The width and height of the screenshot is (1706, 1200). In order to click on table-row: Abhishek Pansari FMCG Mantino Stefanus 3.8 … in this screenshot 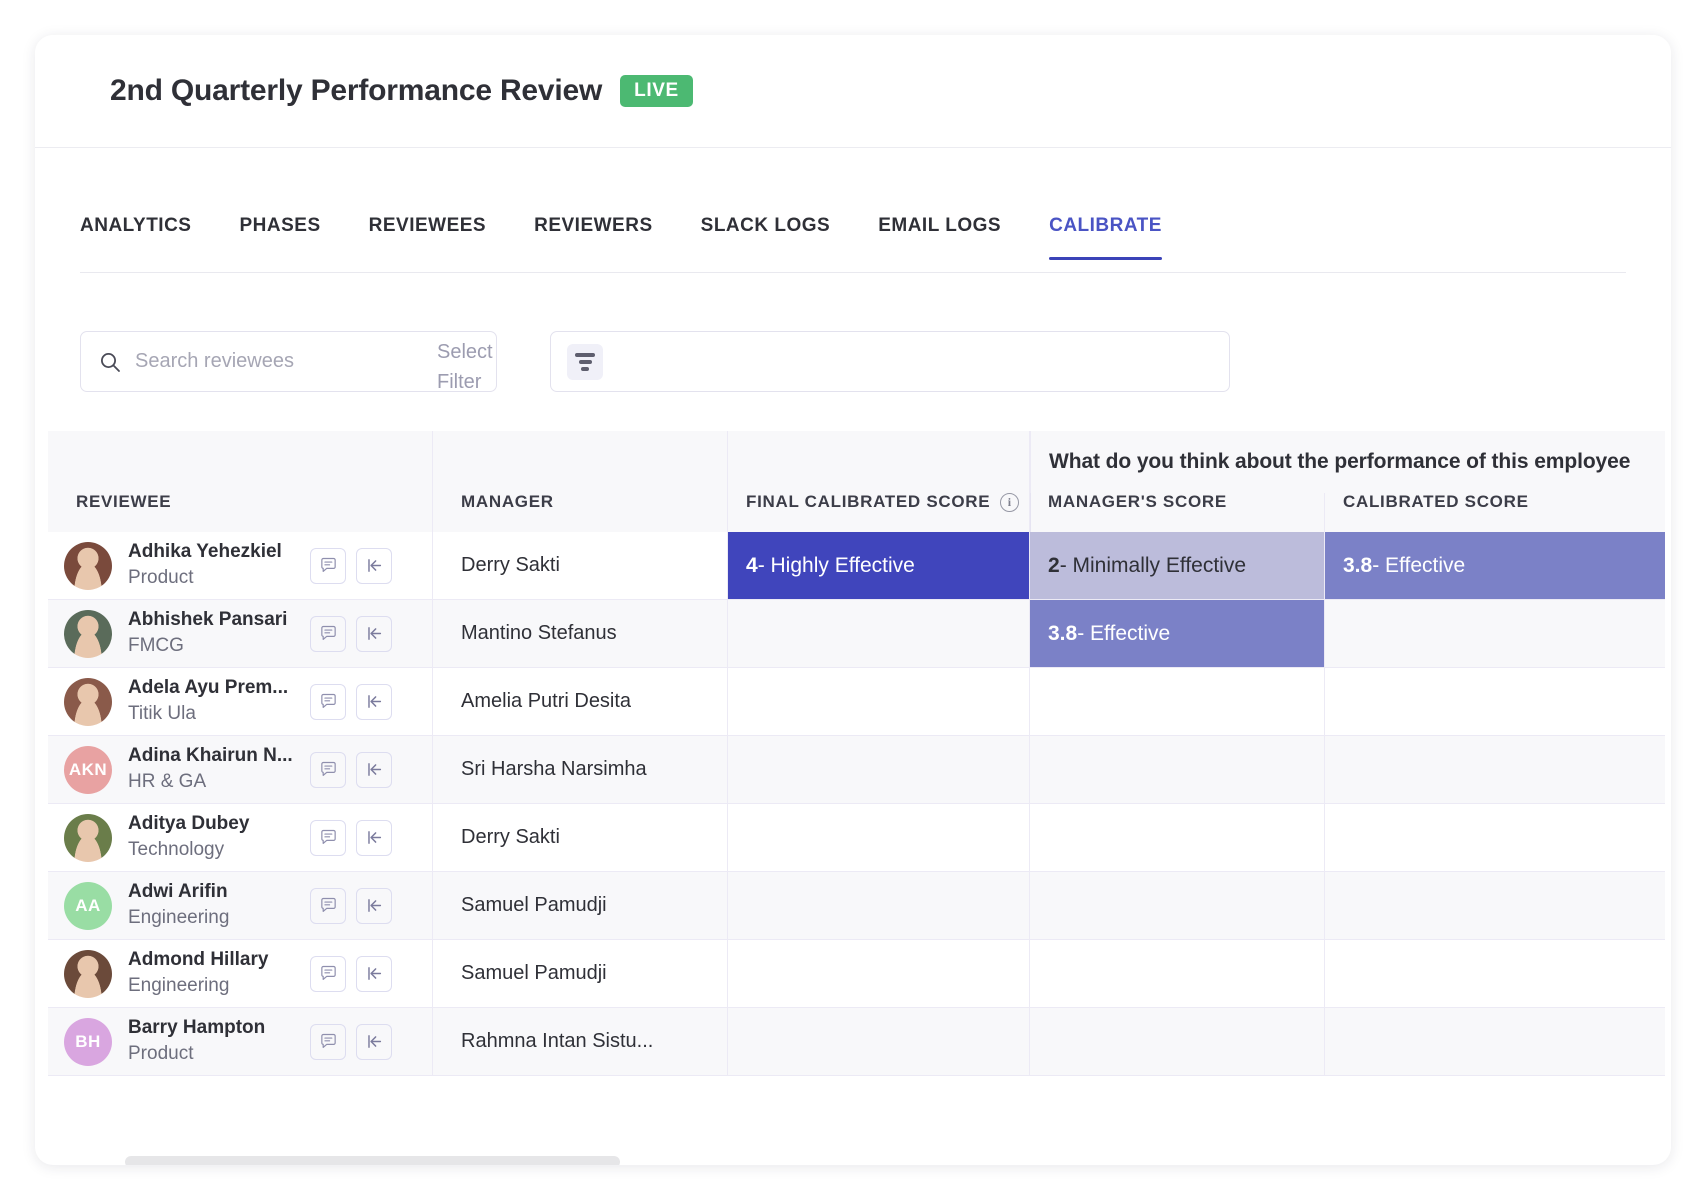, I will do `click(856, 634)`.